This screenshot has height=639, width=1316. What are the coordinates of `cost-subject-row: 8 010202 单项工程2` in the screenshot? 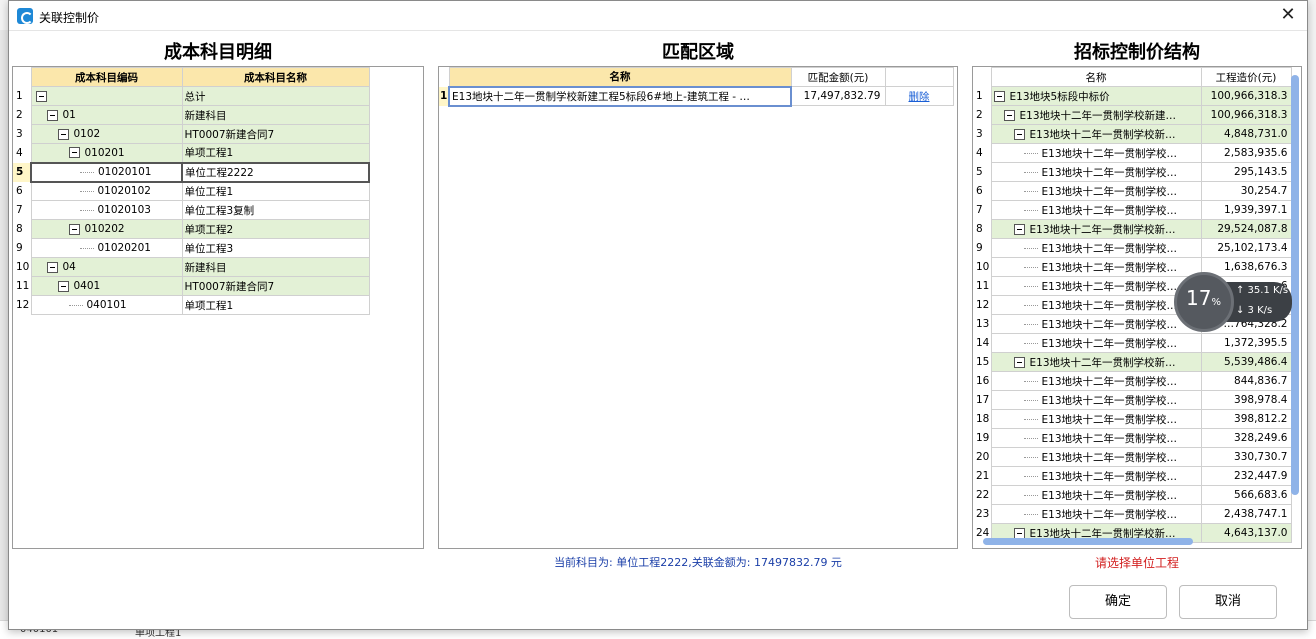 It's located at (191, 229).